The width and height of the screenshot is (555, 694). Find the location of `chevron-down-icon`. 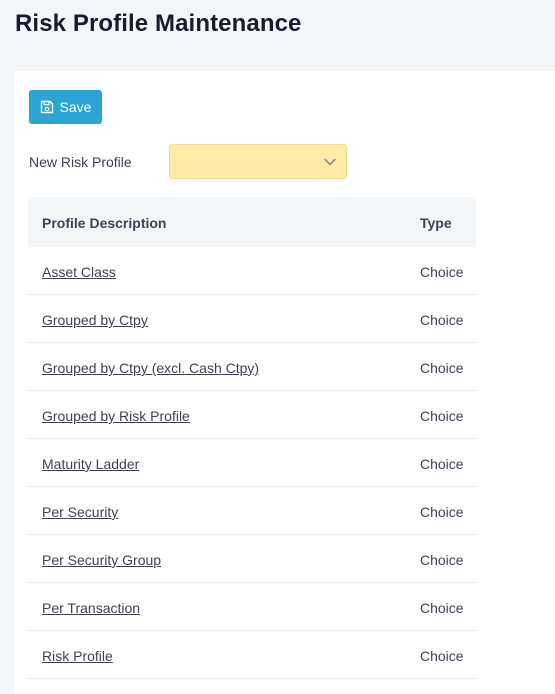

chevron-down-icon is located at coordinates (330, 164).